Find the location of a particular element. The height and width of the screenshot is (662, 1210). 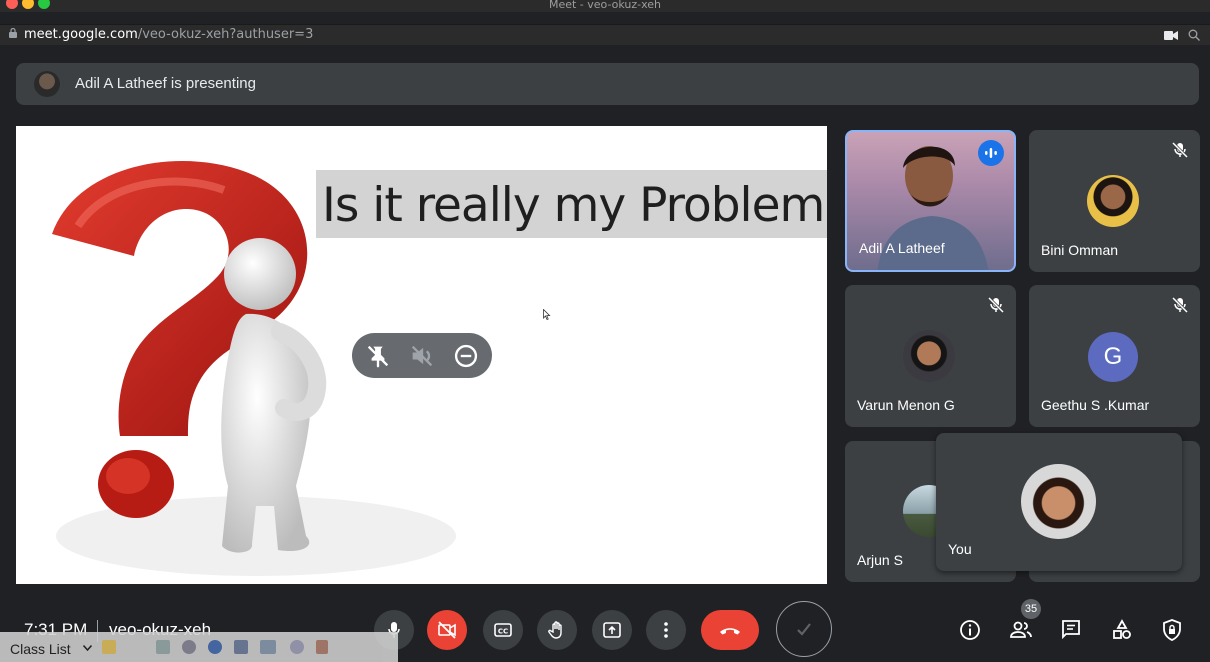

hang-up-icon is located at coordinates (730, 631).